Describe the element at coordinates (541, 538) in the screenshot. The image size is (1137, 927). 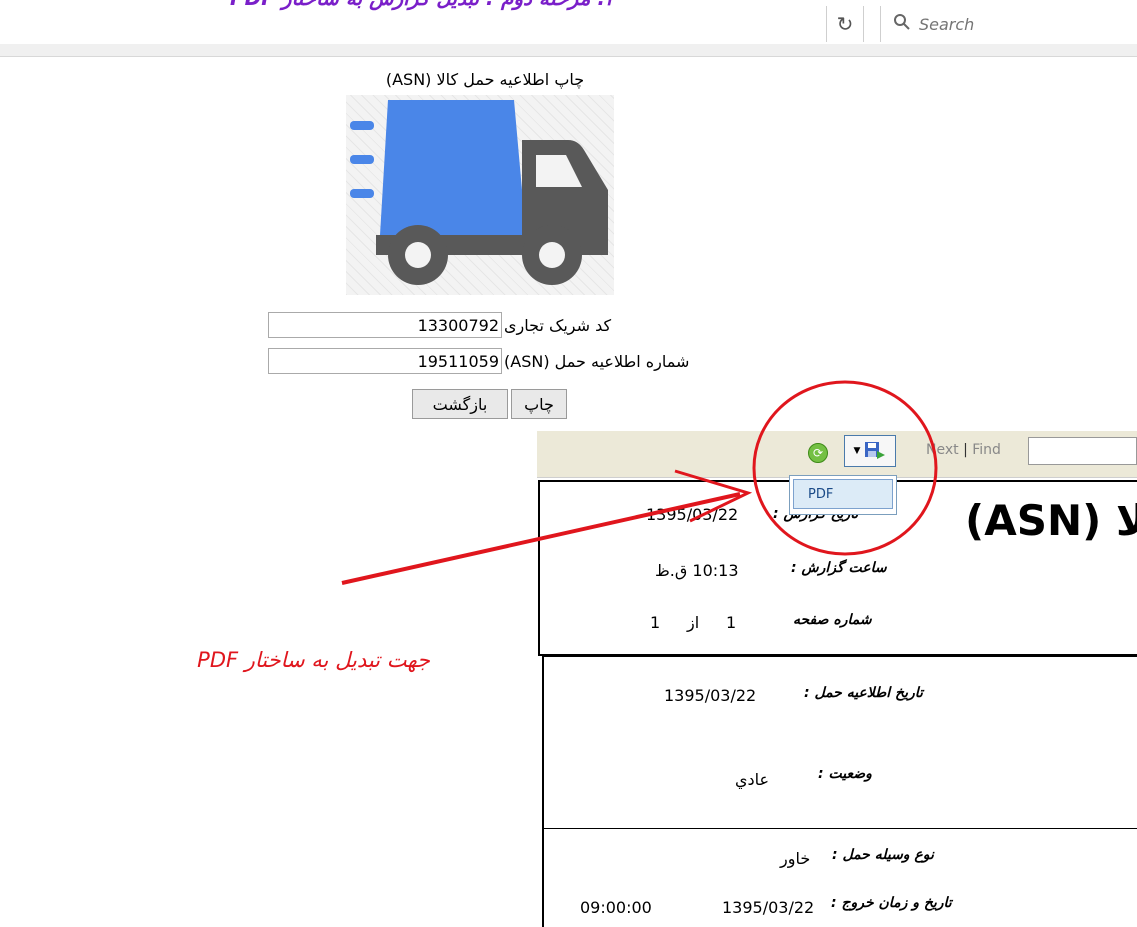
I see `annotation-arrow-line` at that location.